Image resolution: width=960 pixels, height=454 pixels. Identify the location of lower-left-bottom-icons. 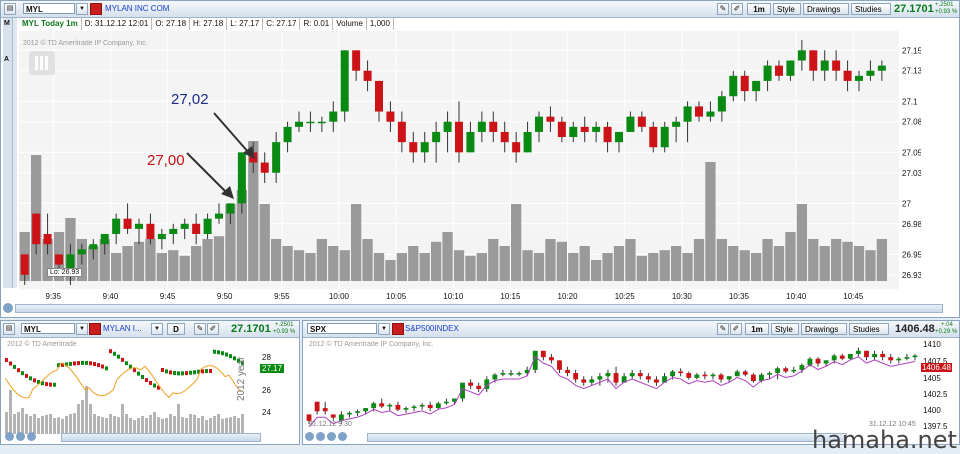
(30, 437).